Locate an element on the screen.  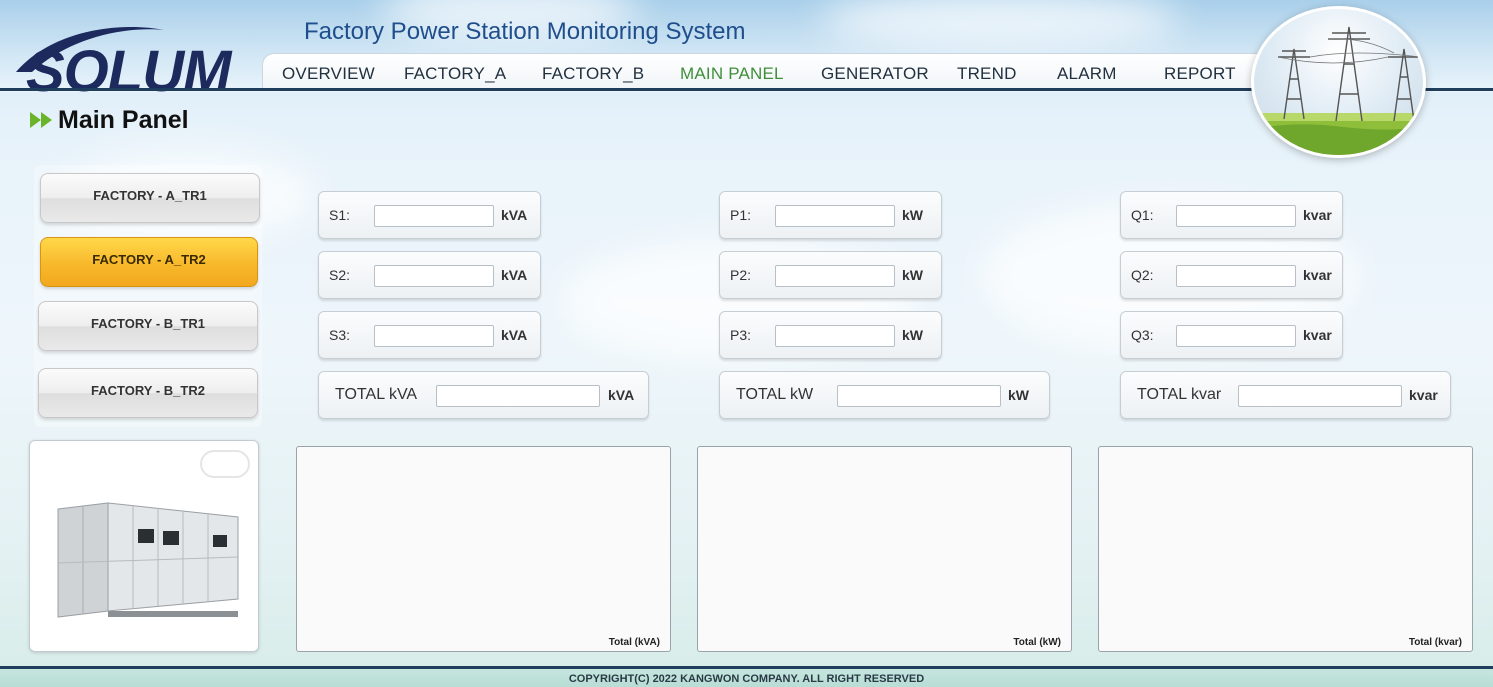
total-kva-value-field is located at coordinates (518, 396).